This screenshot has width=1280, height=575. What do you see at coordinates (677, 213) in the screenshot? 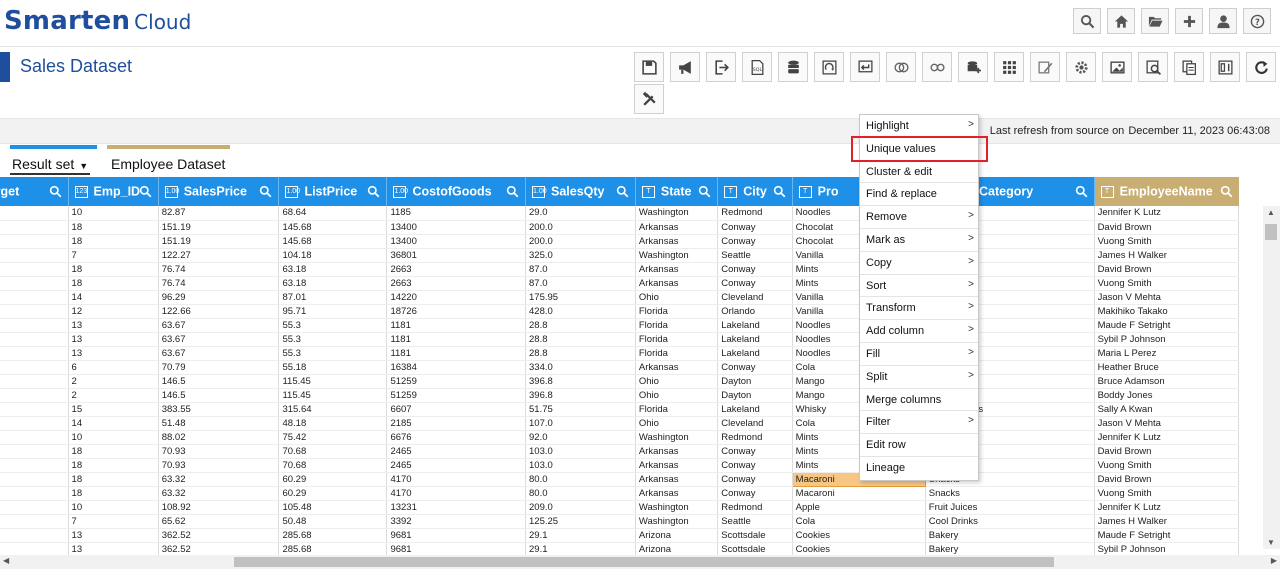
I see `table-cell: Washington` at bounding box center [677, 213].